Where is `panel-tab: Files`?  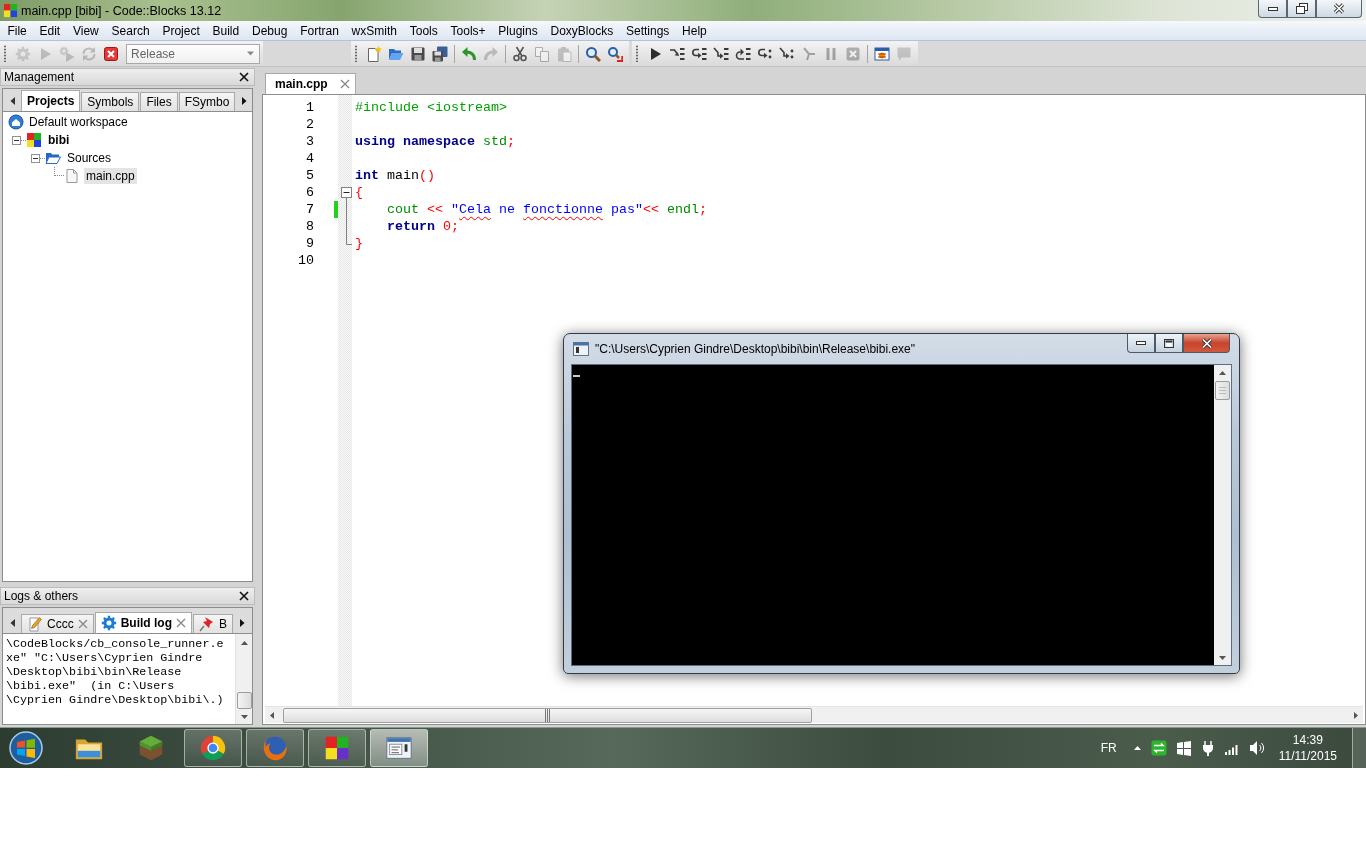 panel-tab: Files is located at coordinates (159, 101).